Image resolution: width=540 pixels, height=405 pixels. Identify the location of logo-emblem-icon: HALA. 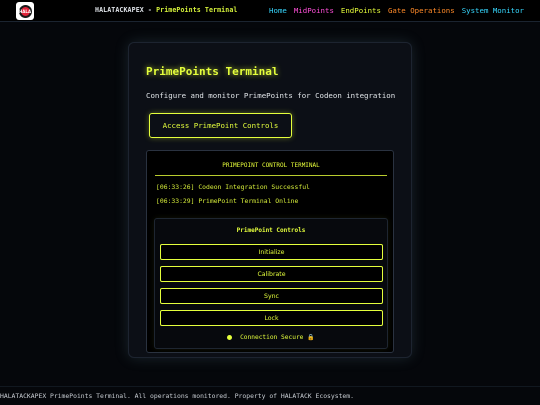
(25, 11).